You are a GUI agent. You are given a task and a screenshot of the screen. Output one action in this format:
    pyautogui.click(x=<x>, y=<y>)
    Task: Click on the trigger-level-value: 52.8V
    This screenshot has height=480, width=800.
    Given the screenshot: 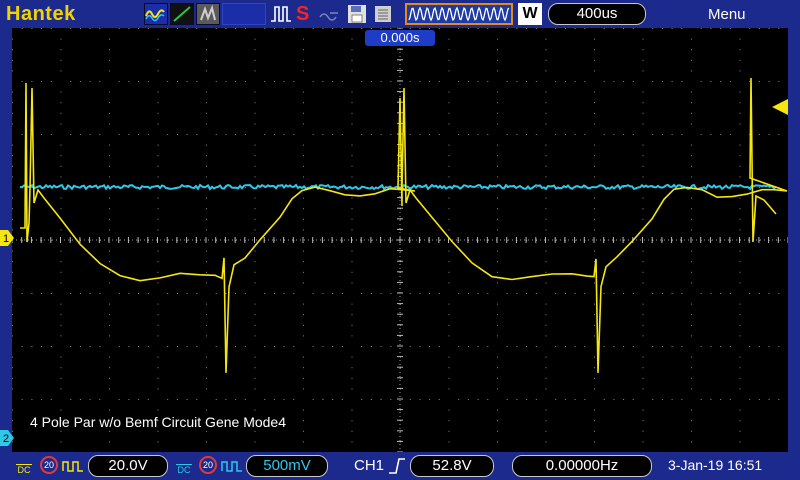 What is the action you would take?
    pyautogui.click(x=452, y=466)
    